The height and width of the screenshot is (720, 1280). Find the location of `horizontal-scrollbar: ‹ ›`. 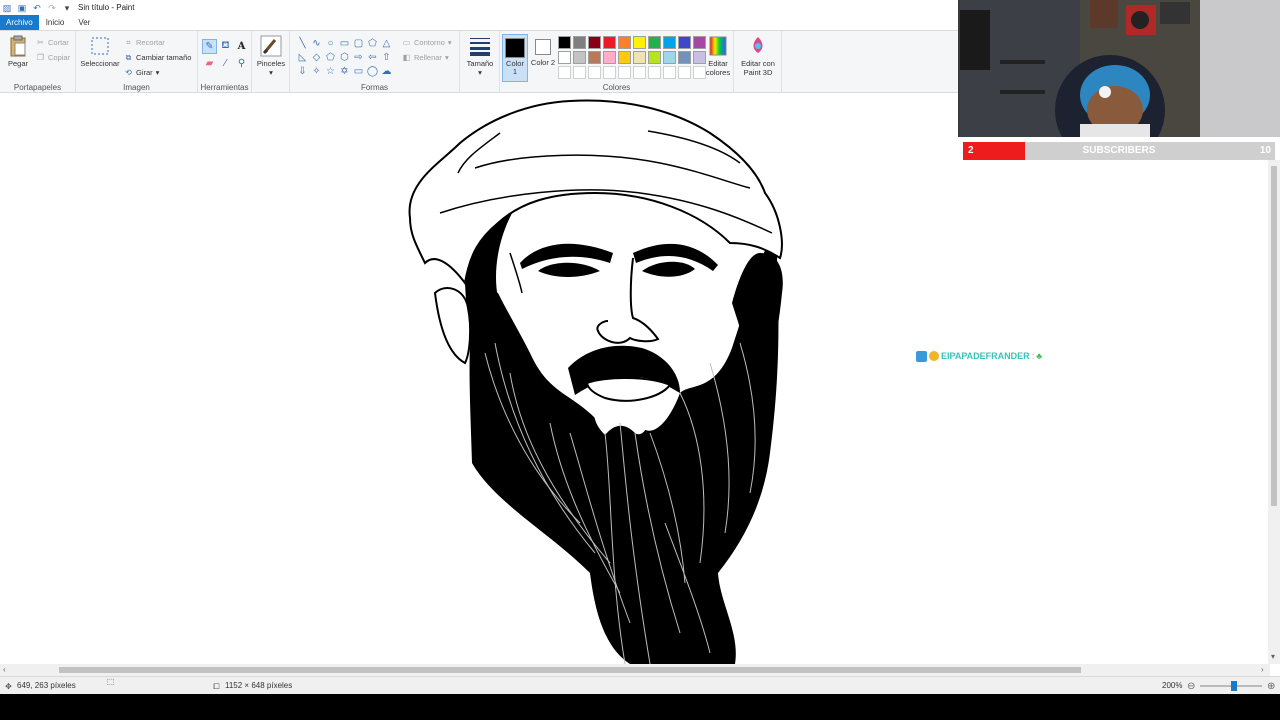

horizontal-scrollbar: ‹ › is located at coordinates (635, 670).